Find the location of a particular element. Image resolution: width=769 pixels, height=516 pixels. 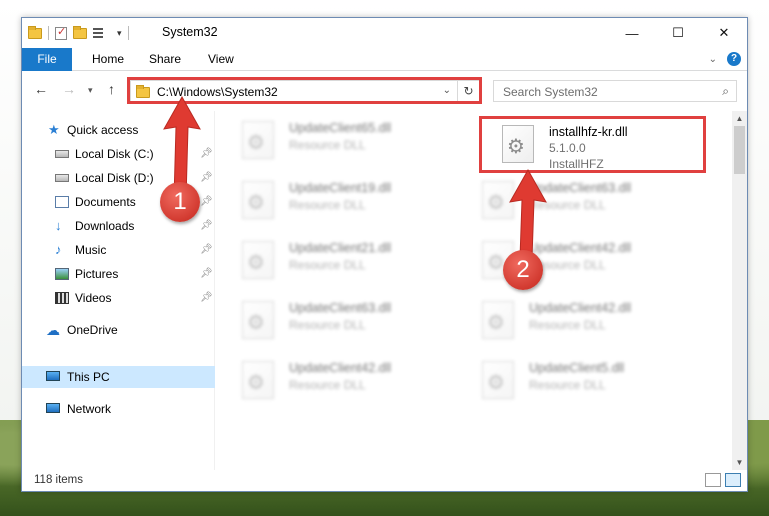

sidebar-item-label: Local Disk (D:) is located at coordinates (114, 178).